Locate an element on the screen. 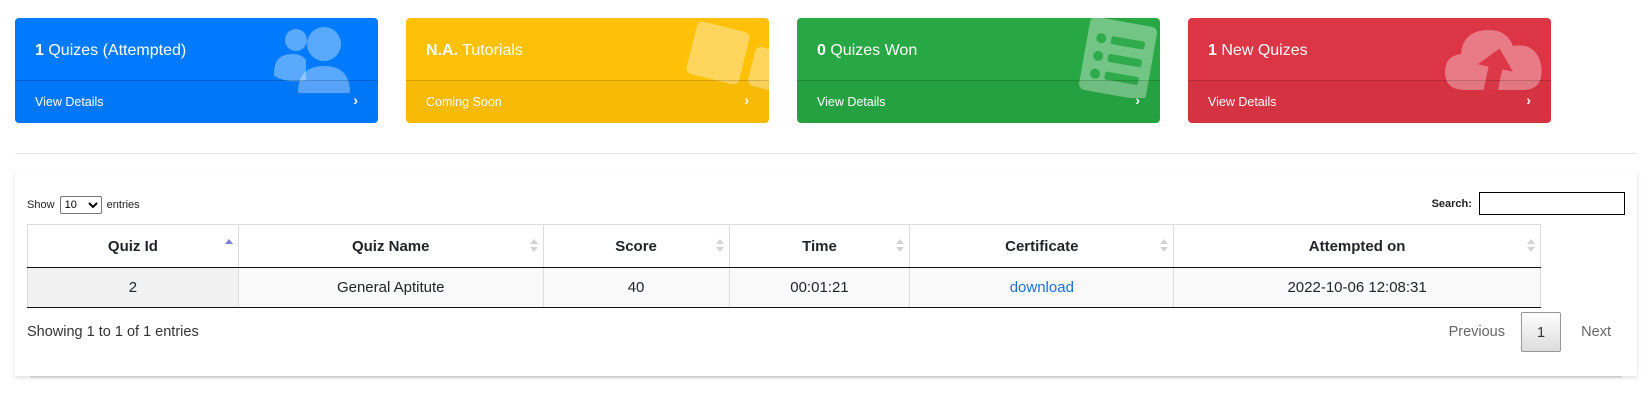 The width and height of the screenshot is (1651, 406). card-new-quizes: 1 New Quizes View Details › is located at coordinates (1369, 70).